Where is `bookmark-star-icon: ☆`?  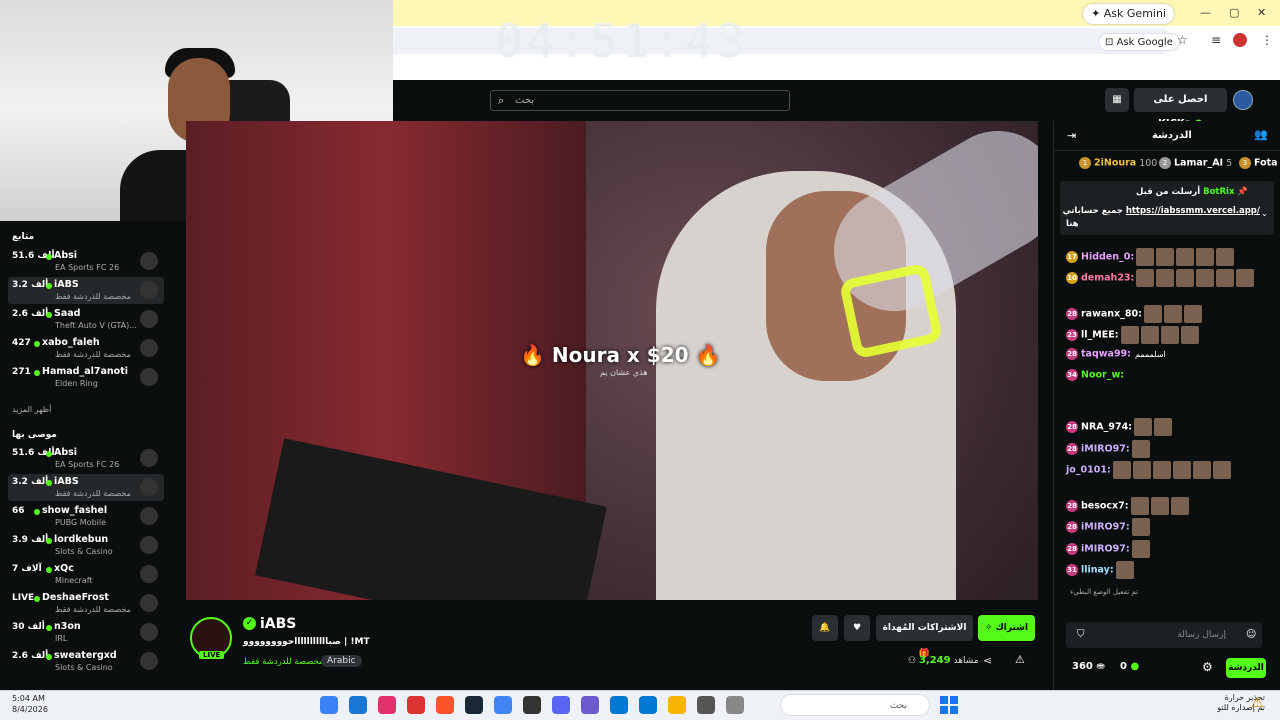
bookmark-star-icon: ☆ is located at coordinates (1182, 40).